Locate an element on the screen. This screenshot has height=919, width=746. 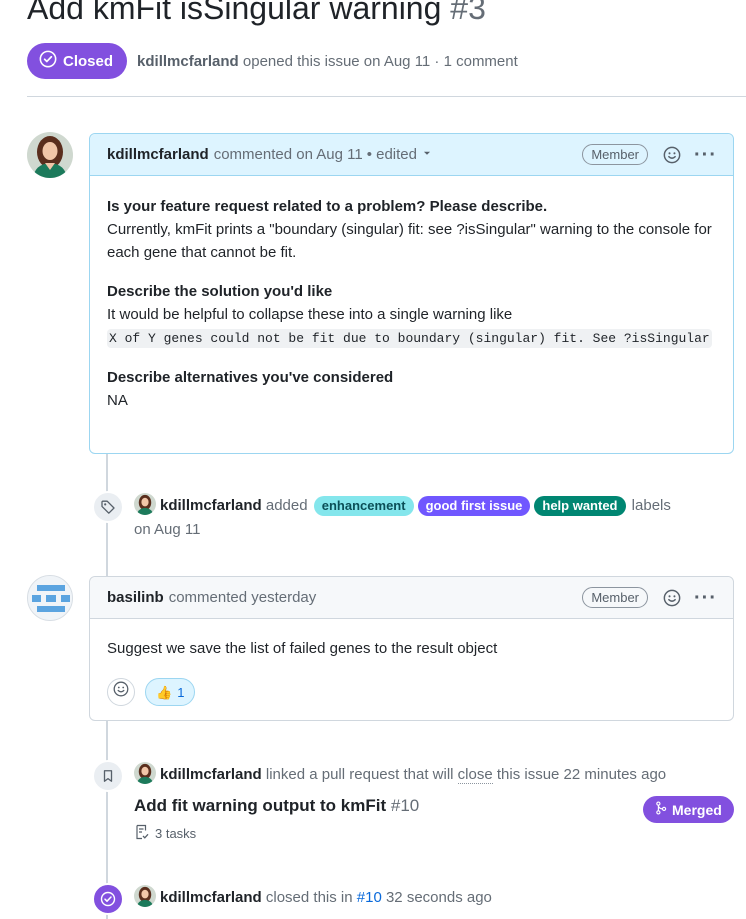
label-list: enhancement good first issue help wanted is located at coordinates (470, 506).